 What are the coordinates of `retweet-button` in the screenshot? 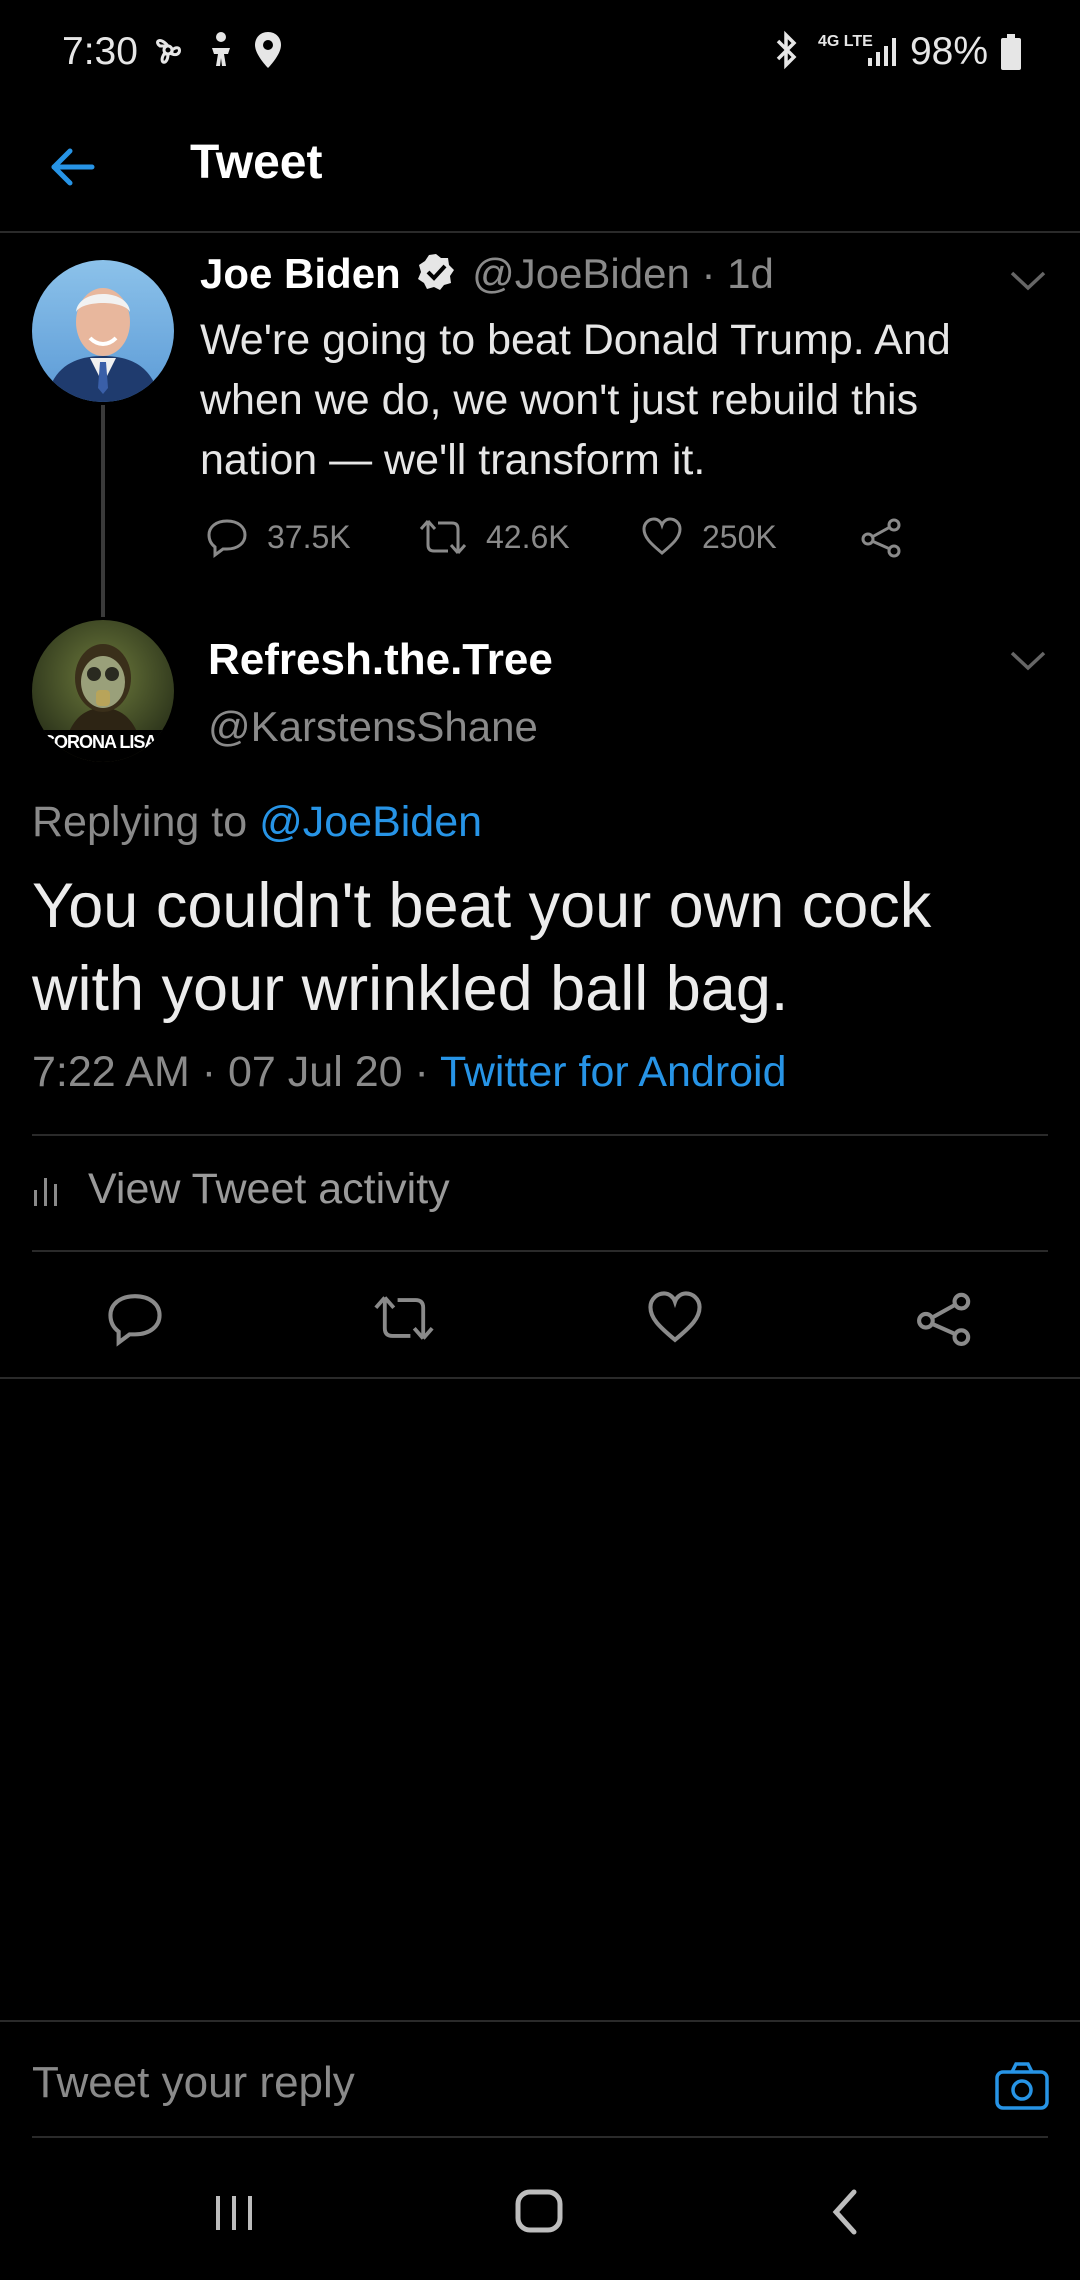 It's located at (403, 1318).